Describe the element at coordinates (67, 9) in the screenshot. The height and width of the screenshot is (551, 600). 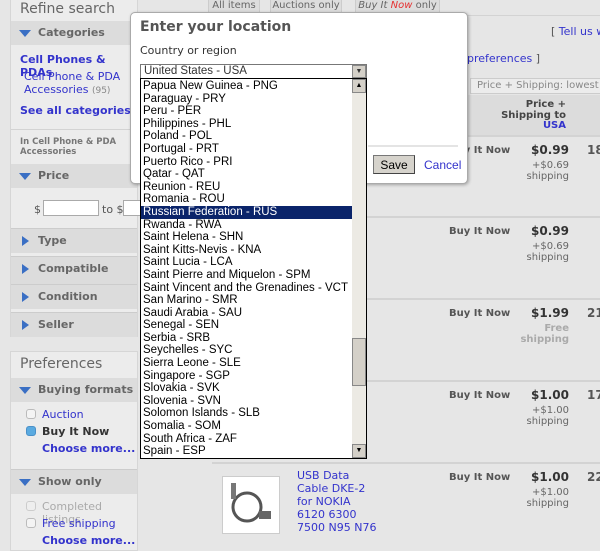
I see `refine-search-title: Refine search` at that location.